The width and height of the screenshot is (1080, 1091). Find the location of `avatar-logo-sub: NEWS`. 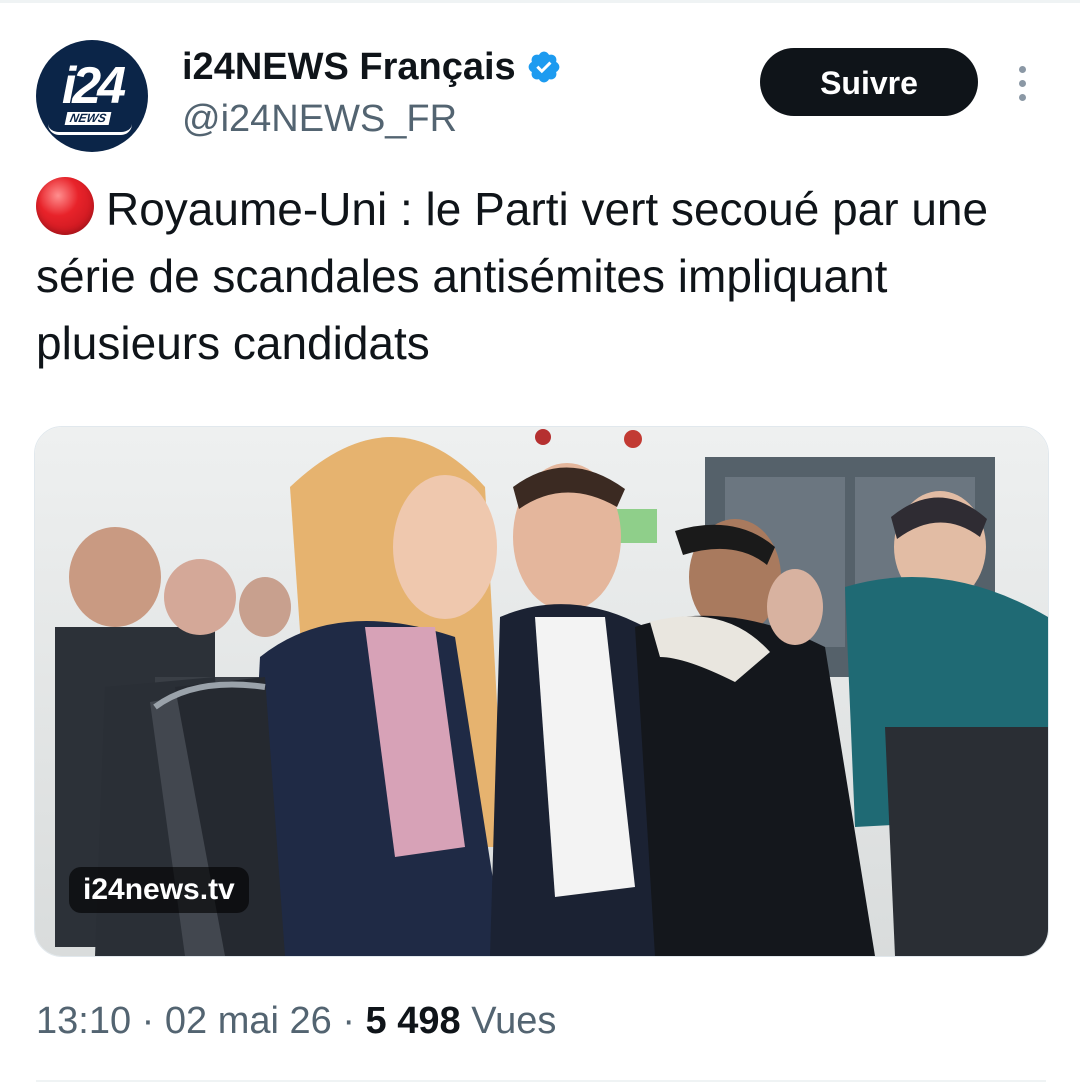

avatar-logo-sub: NEWS is located at coordinates (88, 118).